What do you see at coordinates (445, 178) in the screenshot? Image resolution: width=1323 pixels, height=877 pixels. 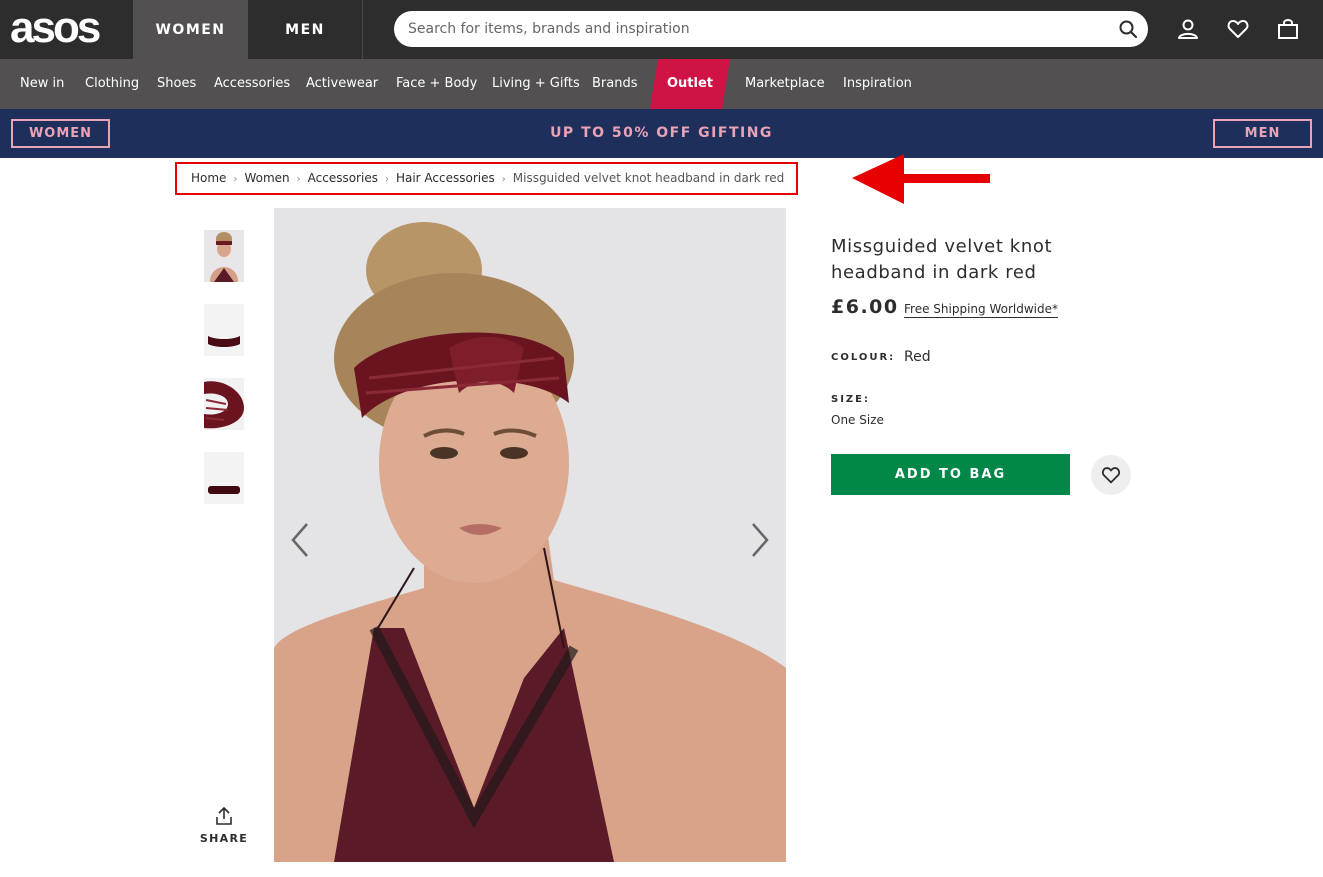 I see `breadcrumb-hair-accessories: Hair Accessories` at bounding box center [445, 178].